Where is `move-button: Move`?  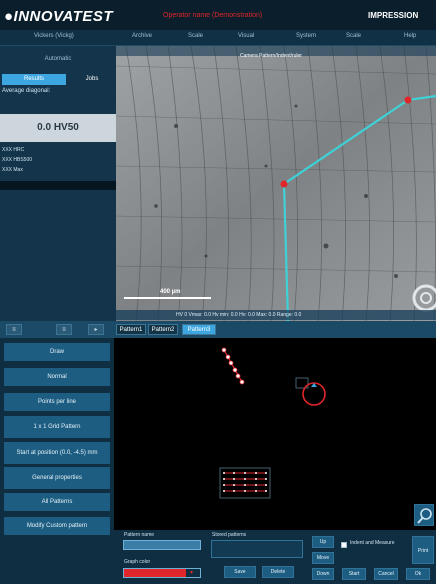 move-button: Move is located at coordinates (323, 558).